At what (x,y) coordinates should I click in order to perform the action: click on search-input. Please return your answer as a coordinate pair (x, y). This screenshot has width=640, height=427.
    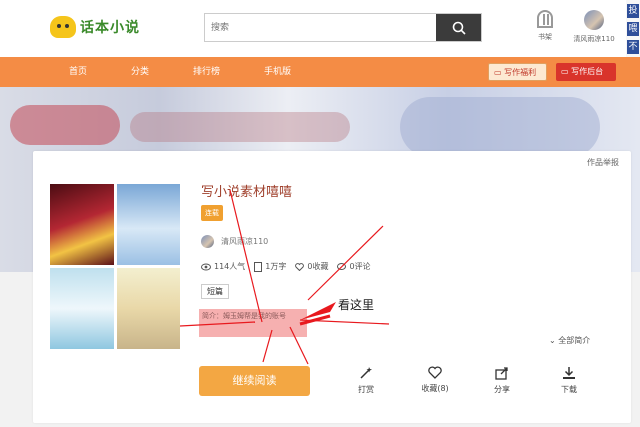
    Looking at the image, I should click on (327, 27).